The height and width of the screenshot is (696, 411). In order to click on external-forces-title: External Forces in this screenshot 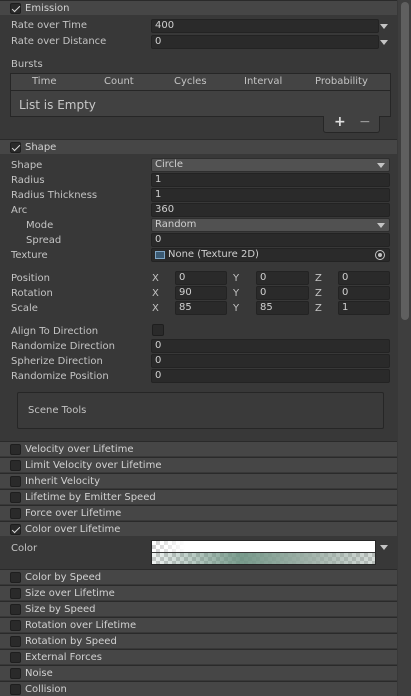, I will do `click(63, 657)`.